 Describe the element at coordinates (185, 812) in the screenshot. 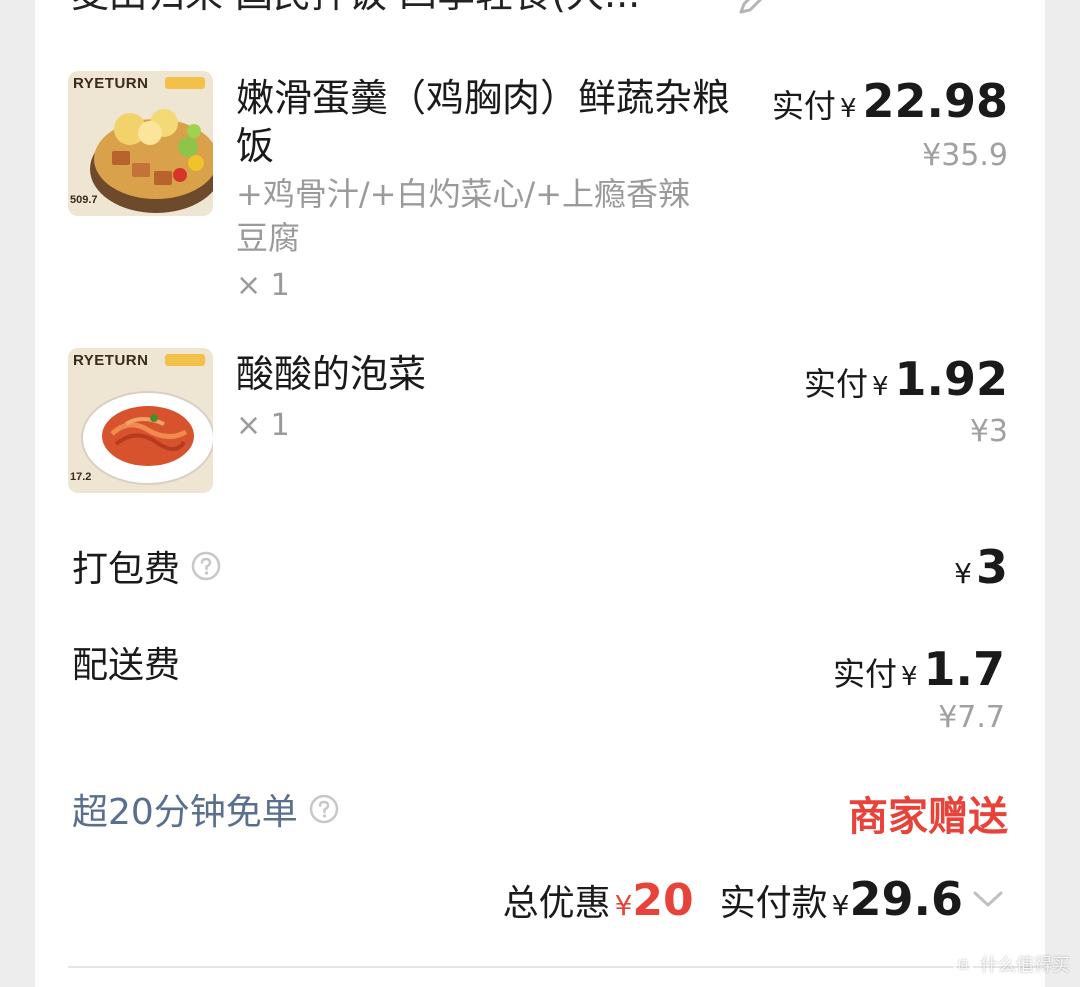

I see `free-order-text: 超20分钟免单` at that location.